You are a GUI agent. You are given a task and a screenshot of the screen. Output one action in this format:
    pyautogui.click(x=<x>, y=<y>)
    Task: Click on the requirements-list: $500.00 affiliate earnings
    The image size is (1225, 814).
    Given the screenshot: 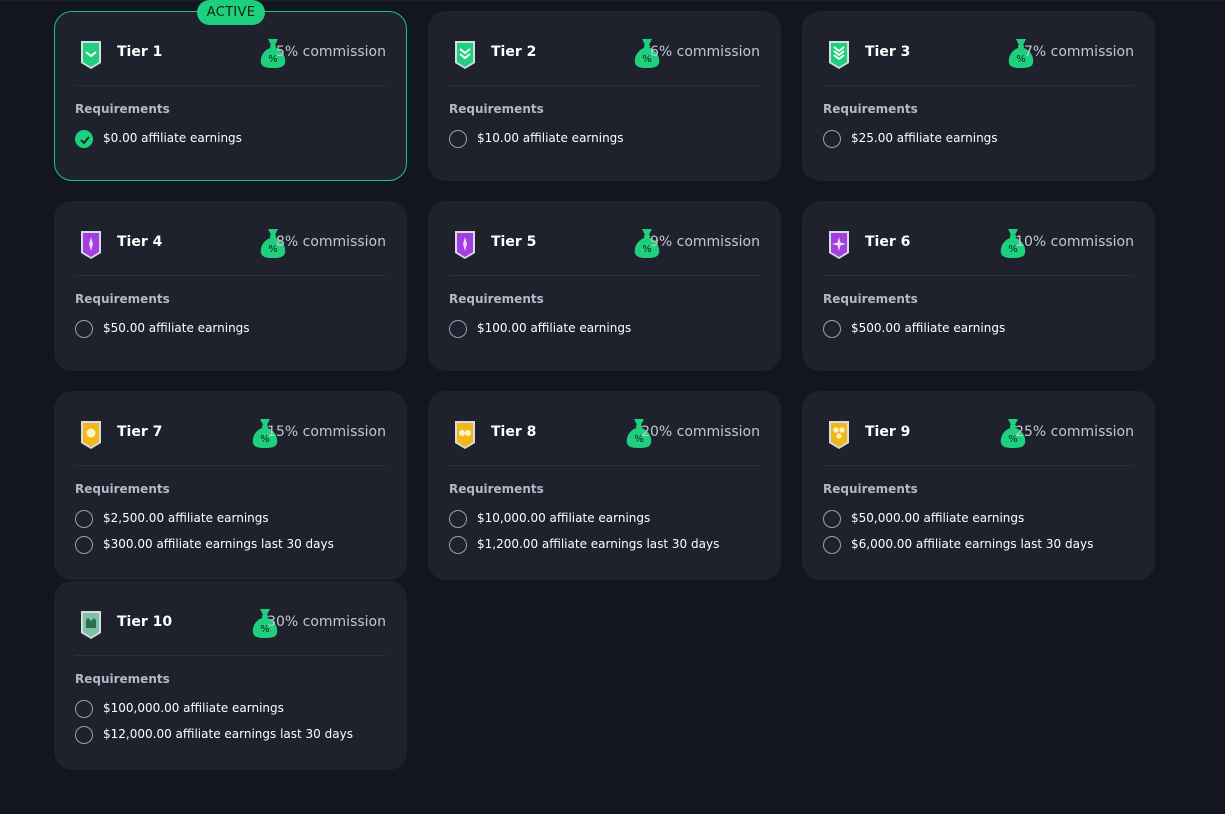 What is the action you would take?
    pyautogui.click(x=983, y=333)
    